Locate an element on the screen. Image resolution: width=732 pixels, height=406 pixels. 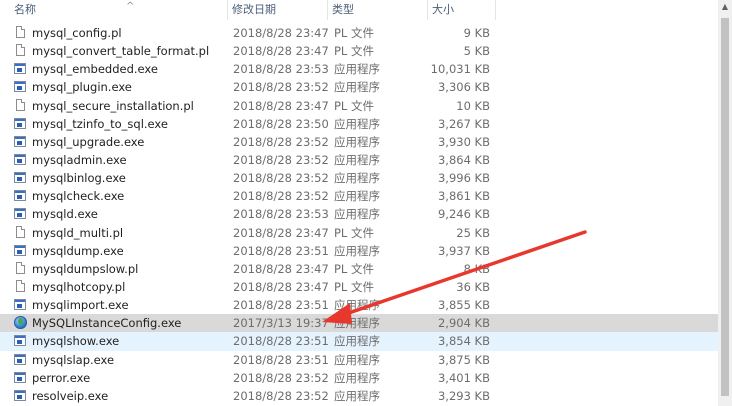
file-name: mysqladmin.exe is located at coordinates (79, 159).